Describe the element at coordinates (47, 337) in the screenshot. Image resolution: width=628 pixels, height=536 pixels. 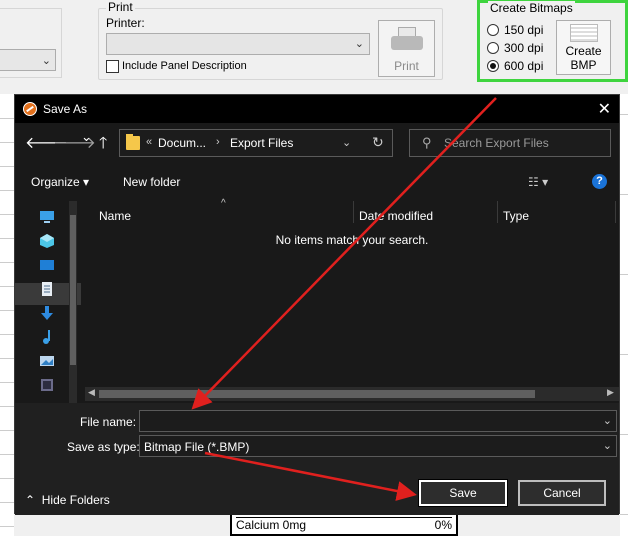
I see `music-icon` at that location.